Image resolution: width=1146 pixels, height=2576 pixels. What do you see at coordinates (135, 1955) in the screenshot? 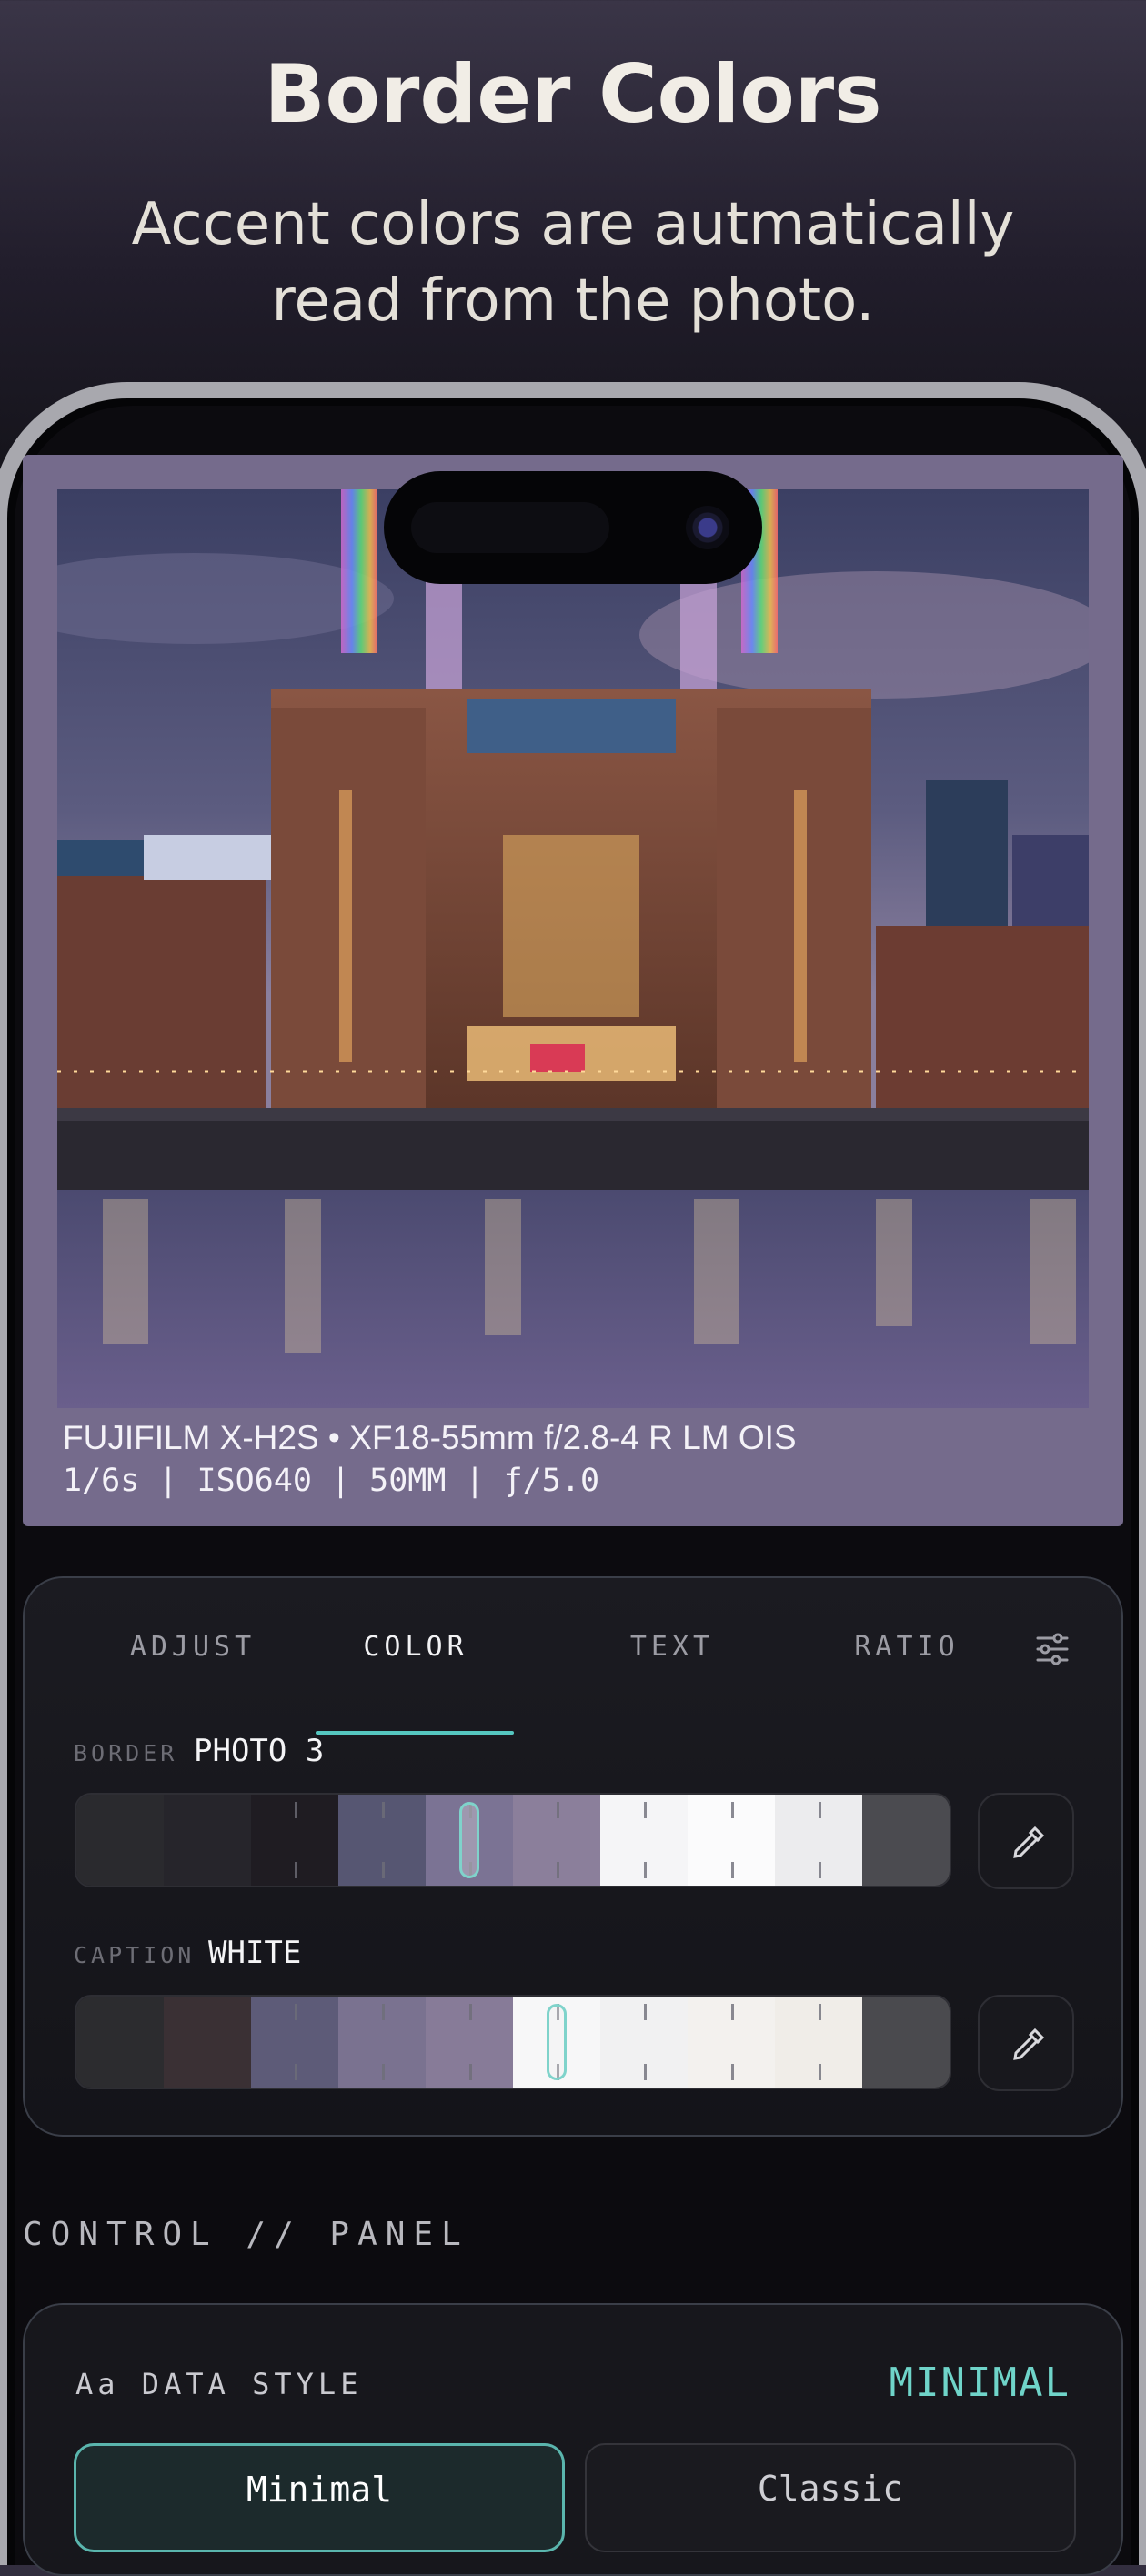
I see `caption-label: CAPTION` at bounding box center [135, 1955].